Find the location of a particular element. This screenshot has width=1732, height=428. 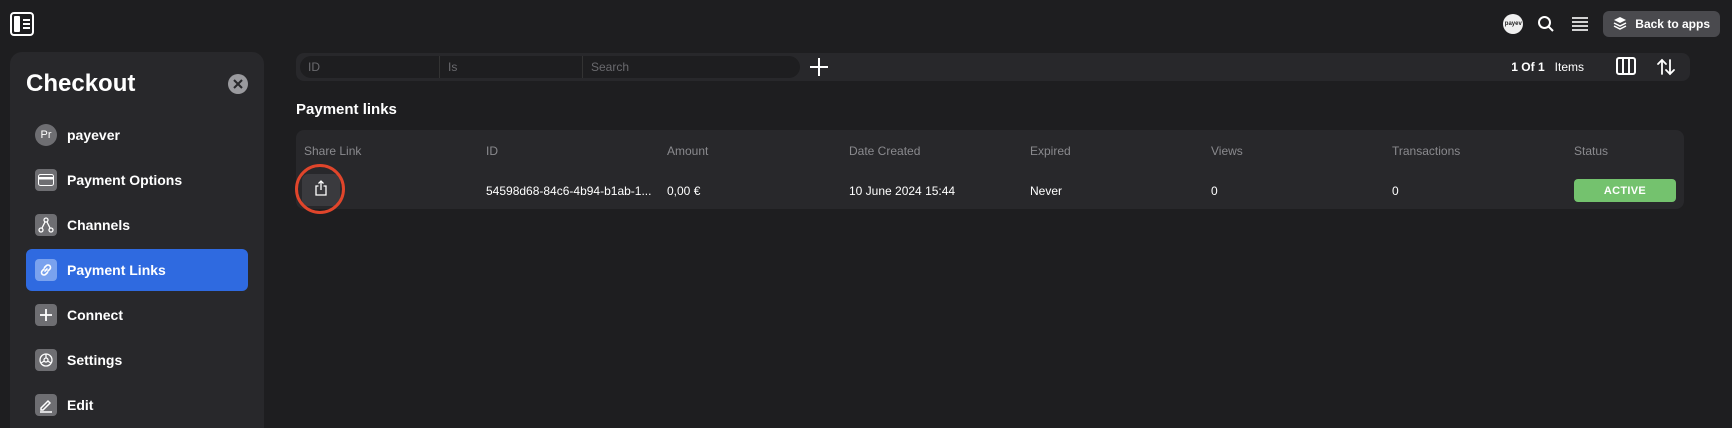

filter-bar: ID Is Search 1 Of 1 Items is located at coordinates (993, 67).